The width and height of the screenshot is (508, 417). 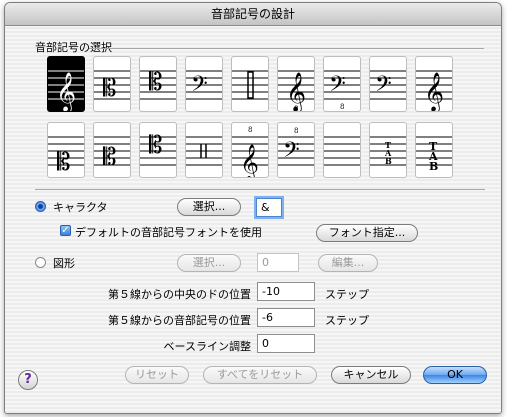 What do you see at coordinates (80, 207) in the screenshot?
I see `character-label: キャラクタ` at bounding box center [80, 207].